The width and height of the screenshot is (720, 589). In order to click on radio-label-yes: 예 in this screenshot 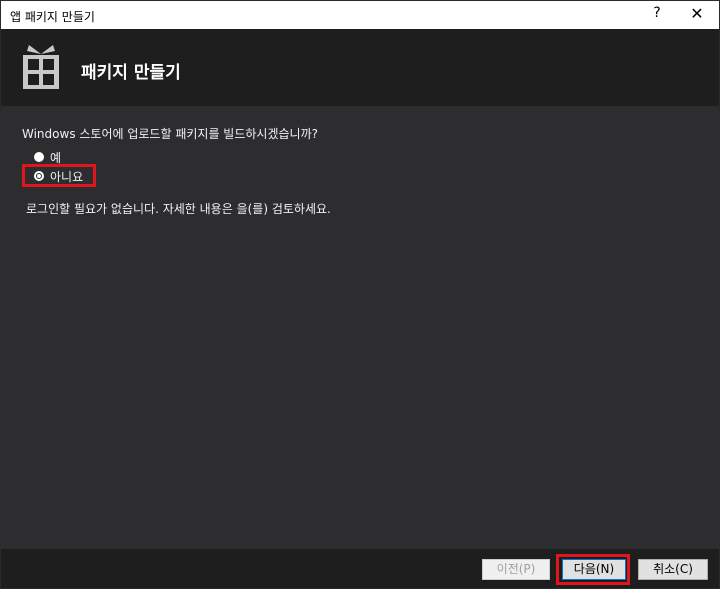, I will do `click(56, 157)`.